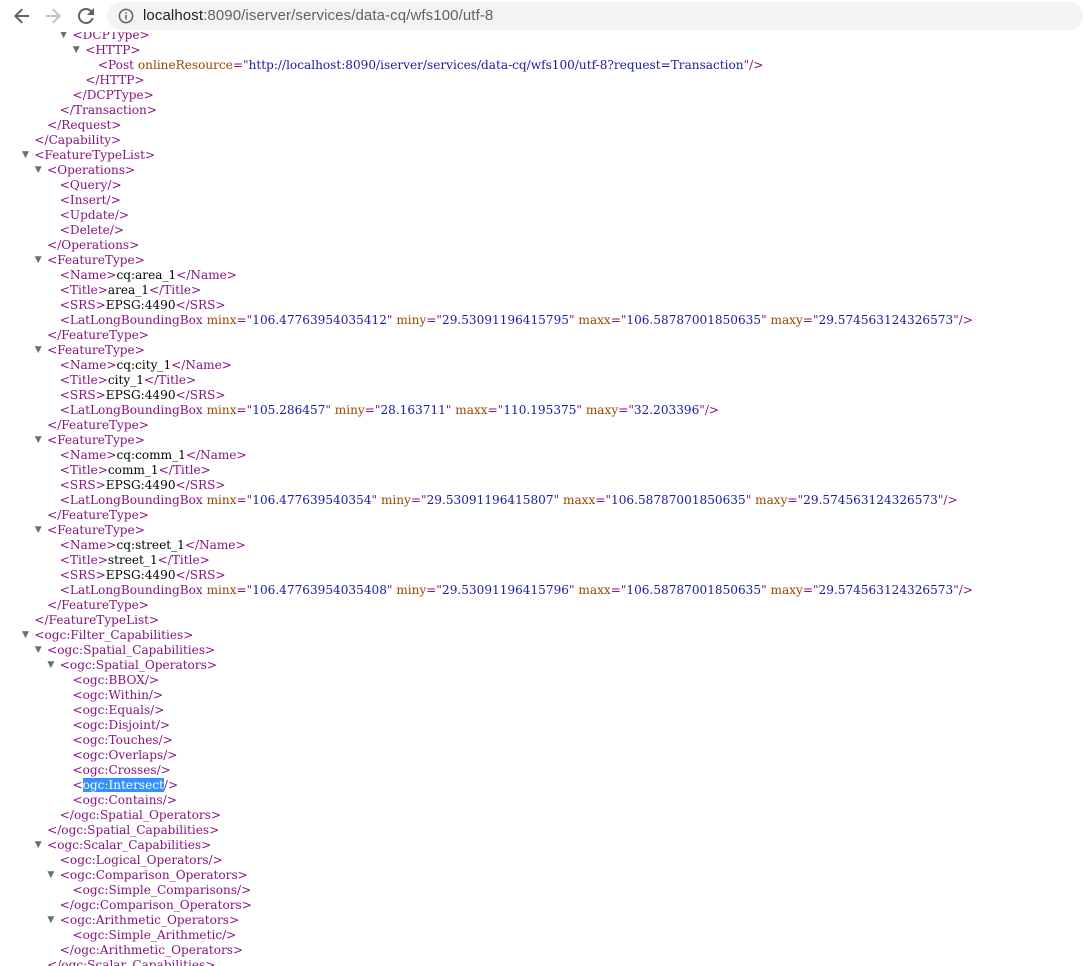 This screenshot has width=1083, height=966. I want to click on xml-token: <Title>, so click(83, 290).